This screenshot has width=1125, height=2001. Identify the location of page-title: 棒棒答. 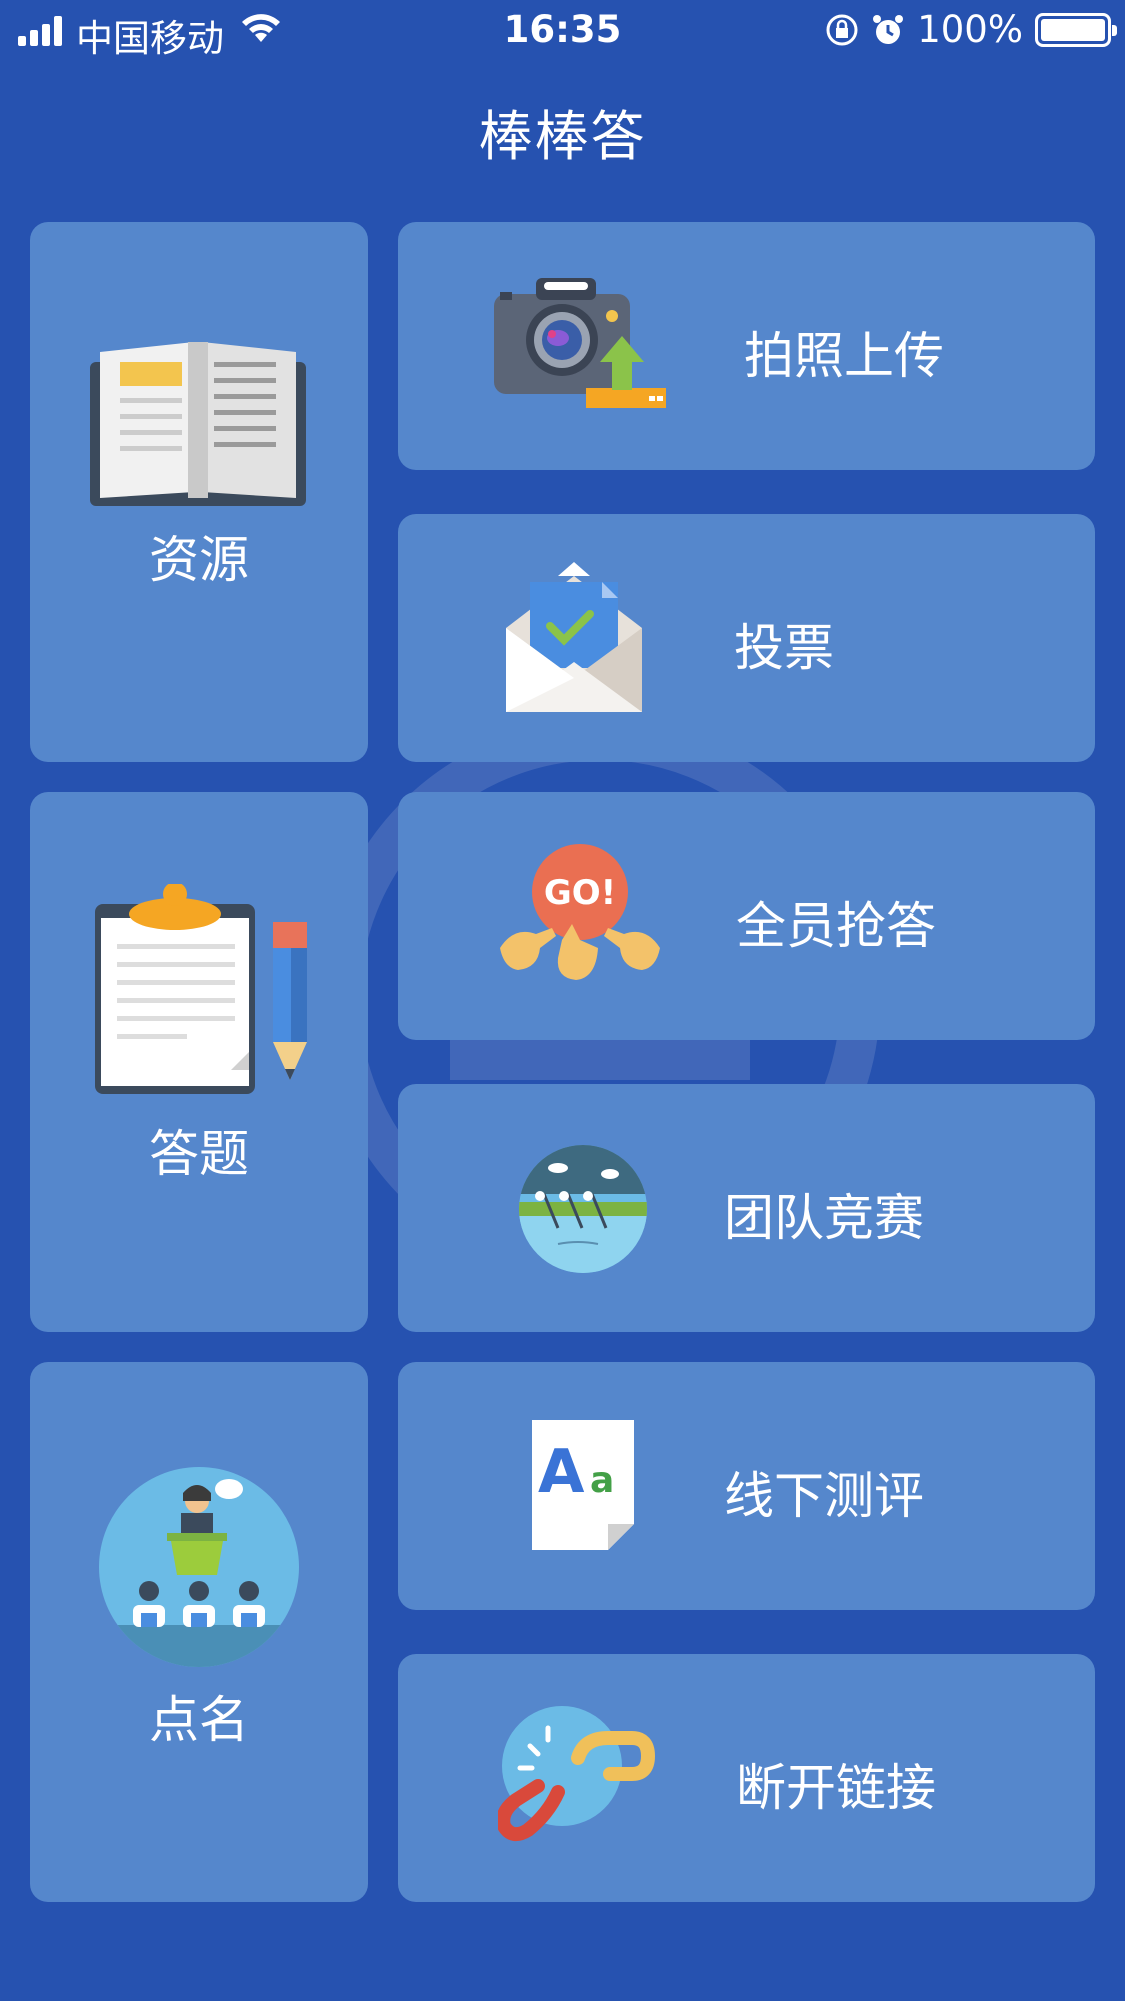
(562, 136).